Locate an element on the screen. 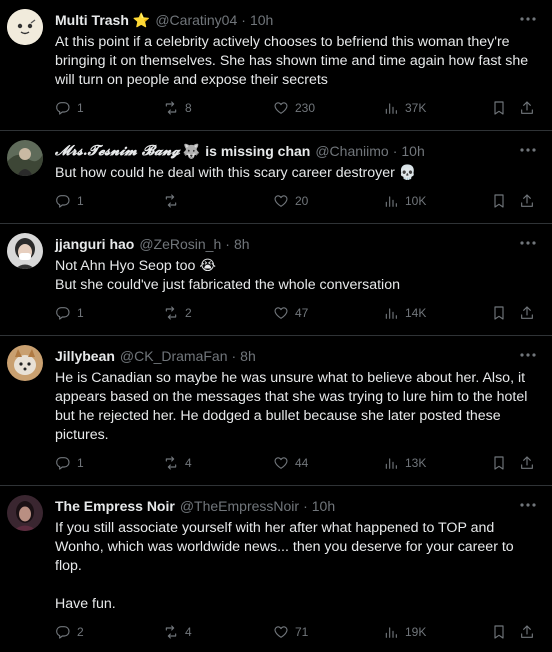 Image resolution: width=552 pixels, height=652 pixels. display-name: jjanguri hao is located at coordinates (94, 244).